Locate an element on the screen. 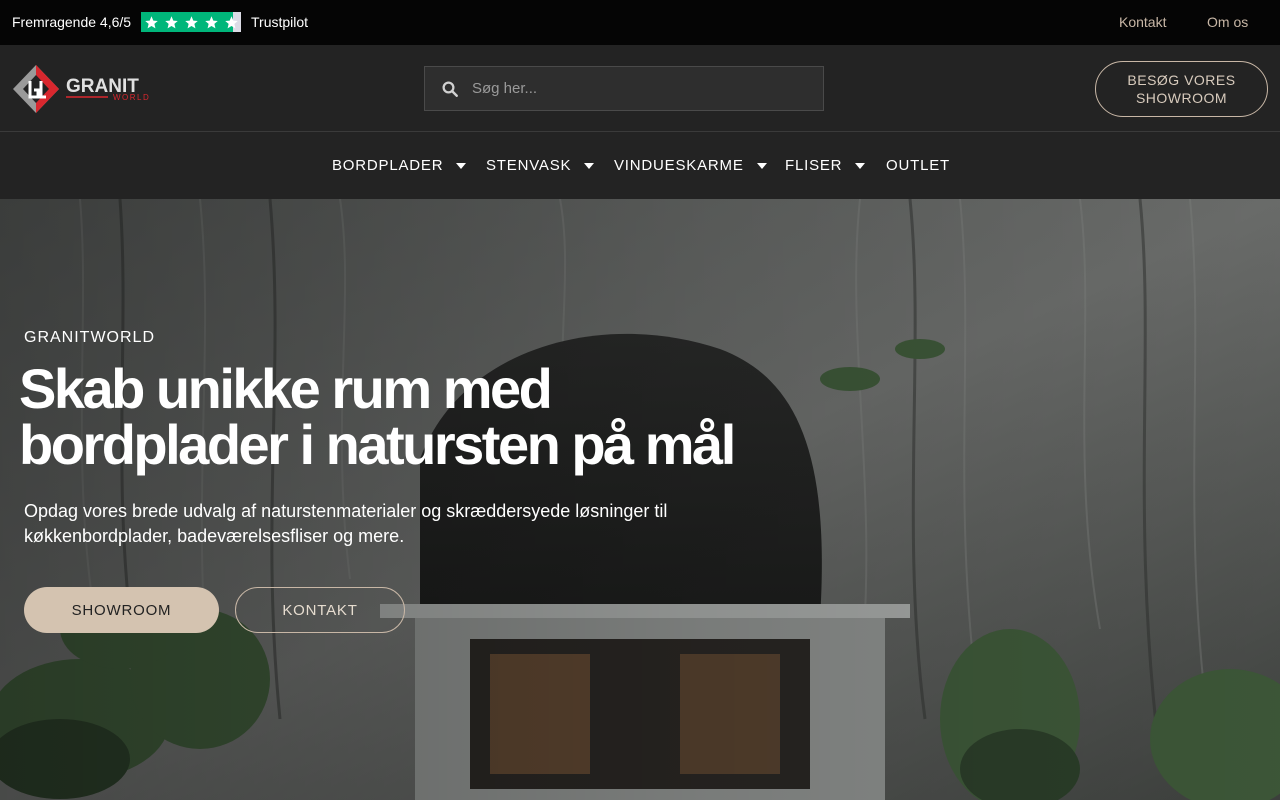 This screenshot has width=1280, height=800. nav-item-label: STENVASK is located at coordinates (529, 165).